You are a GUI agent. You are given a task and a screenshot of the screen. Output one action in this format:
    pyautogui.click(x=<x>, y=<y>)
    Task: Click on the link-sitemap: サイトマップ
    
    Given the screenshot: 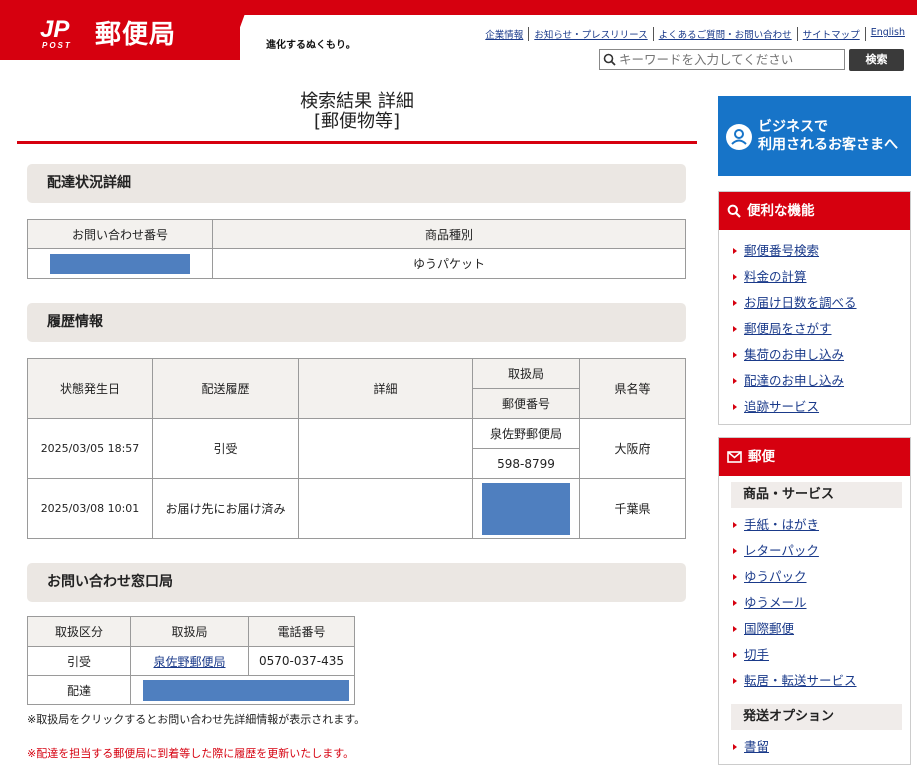 What is the action you would take?
    pyautogui.click(x=832, y=34)
    